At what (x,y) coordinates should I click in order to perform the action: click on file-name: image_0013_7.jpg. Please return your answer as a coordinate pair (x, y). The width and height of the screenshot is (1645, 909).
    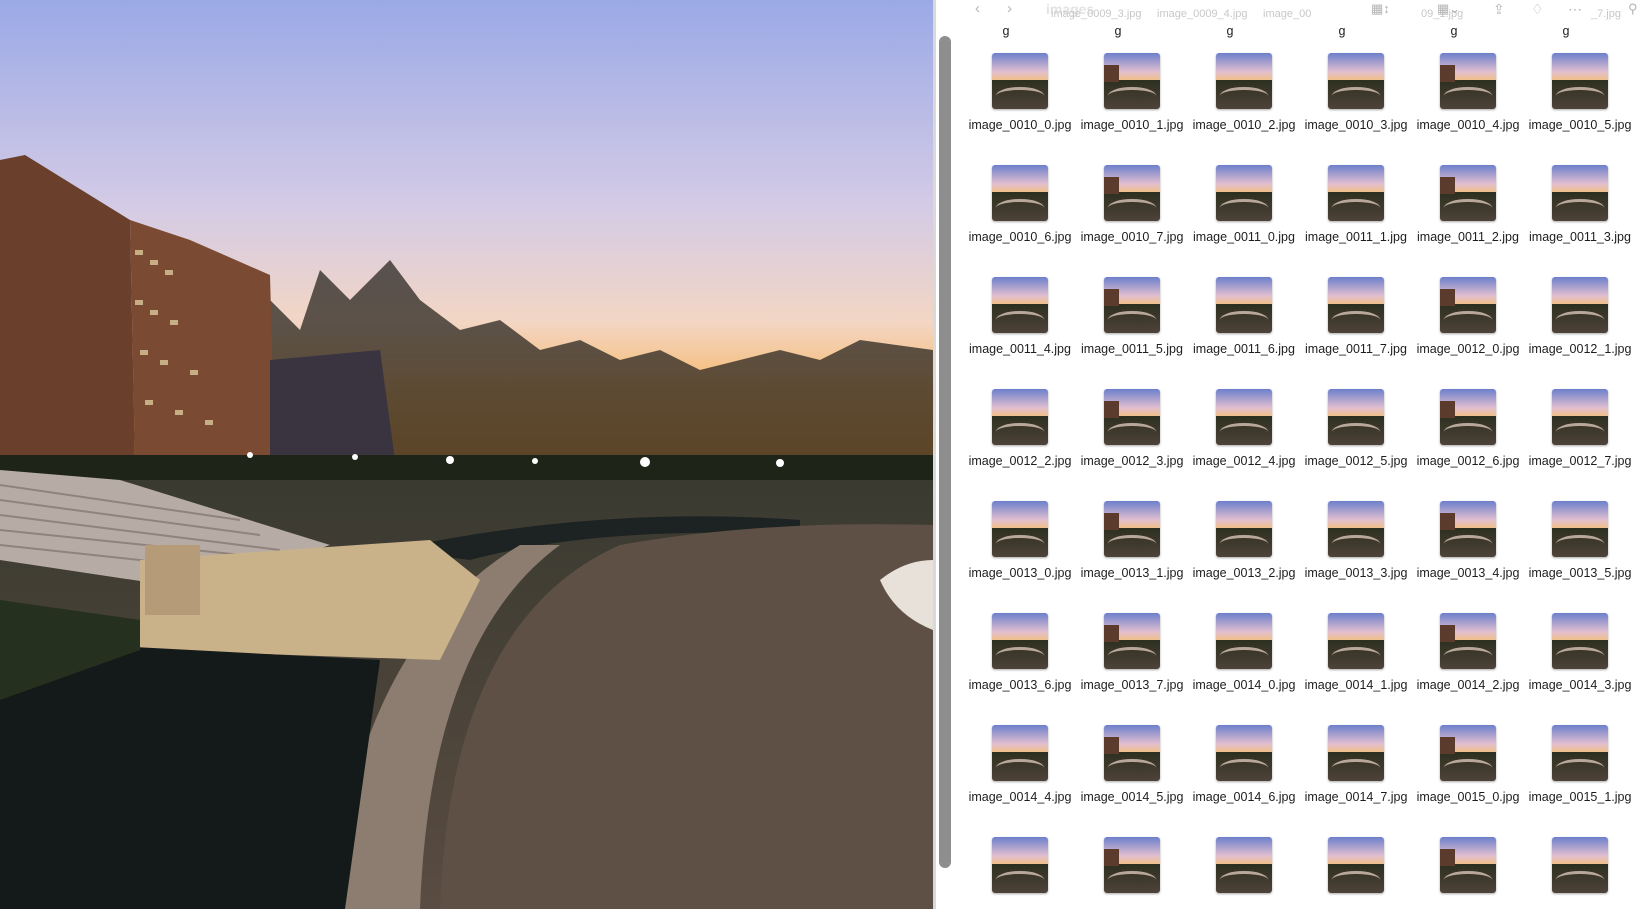
    Looking at the image, I should click on (1132, 685).